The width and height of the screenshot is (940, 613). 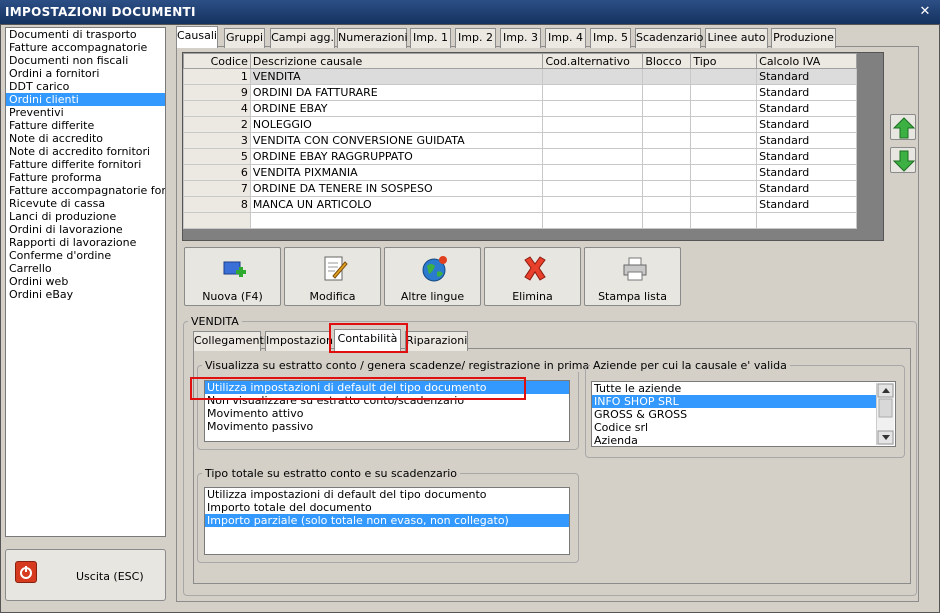 I want to click on scrollbar, so click(x=885, y=414).